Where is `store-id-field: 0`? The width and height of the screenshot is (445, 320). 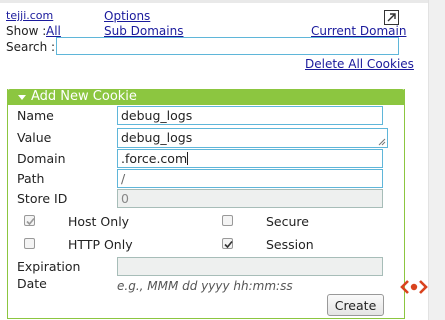
store-id-field: 0 is located at coordinates (250, 198).